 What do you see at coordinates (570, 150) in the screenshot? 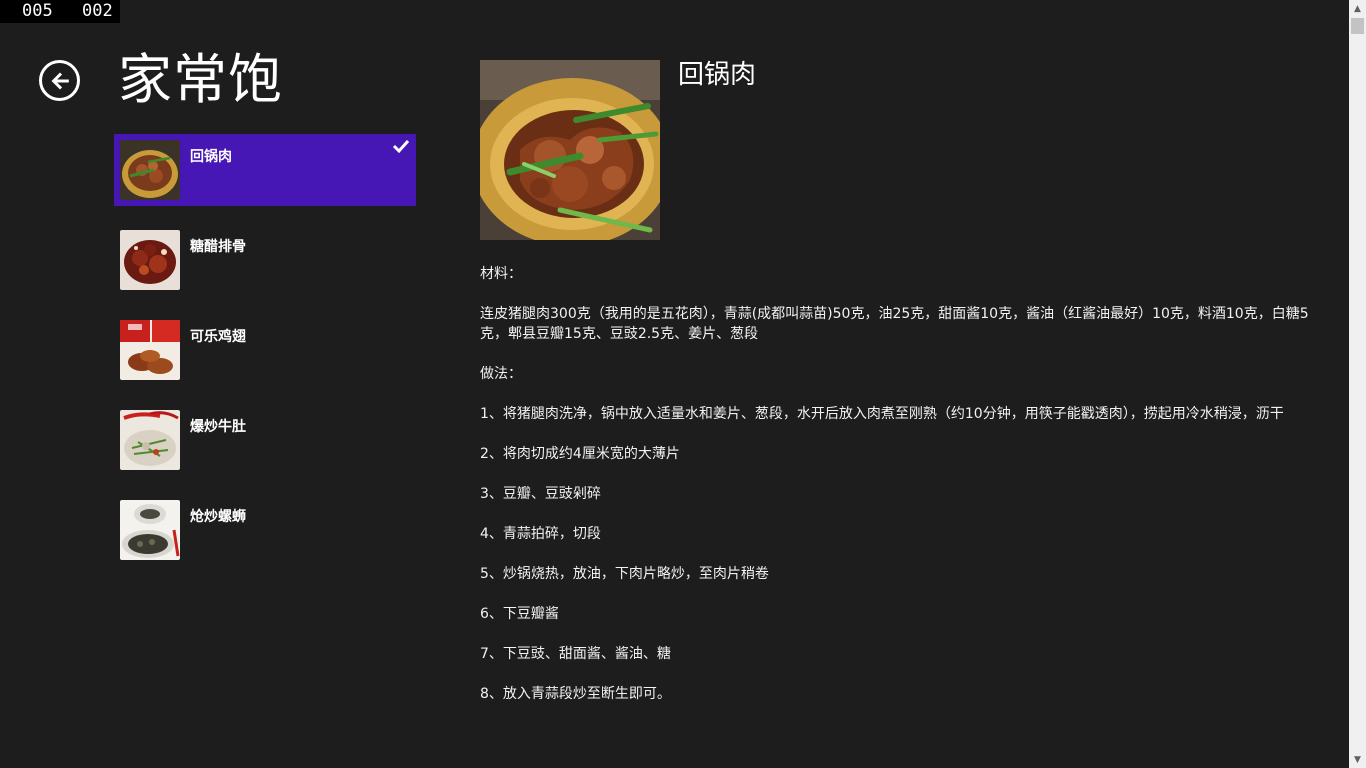
I see `recipe-image` at bounding box center [570, 150].